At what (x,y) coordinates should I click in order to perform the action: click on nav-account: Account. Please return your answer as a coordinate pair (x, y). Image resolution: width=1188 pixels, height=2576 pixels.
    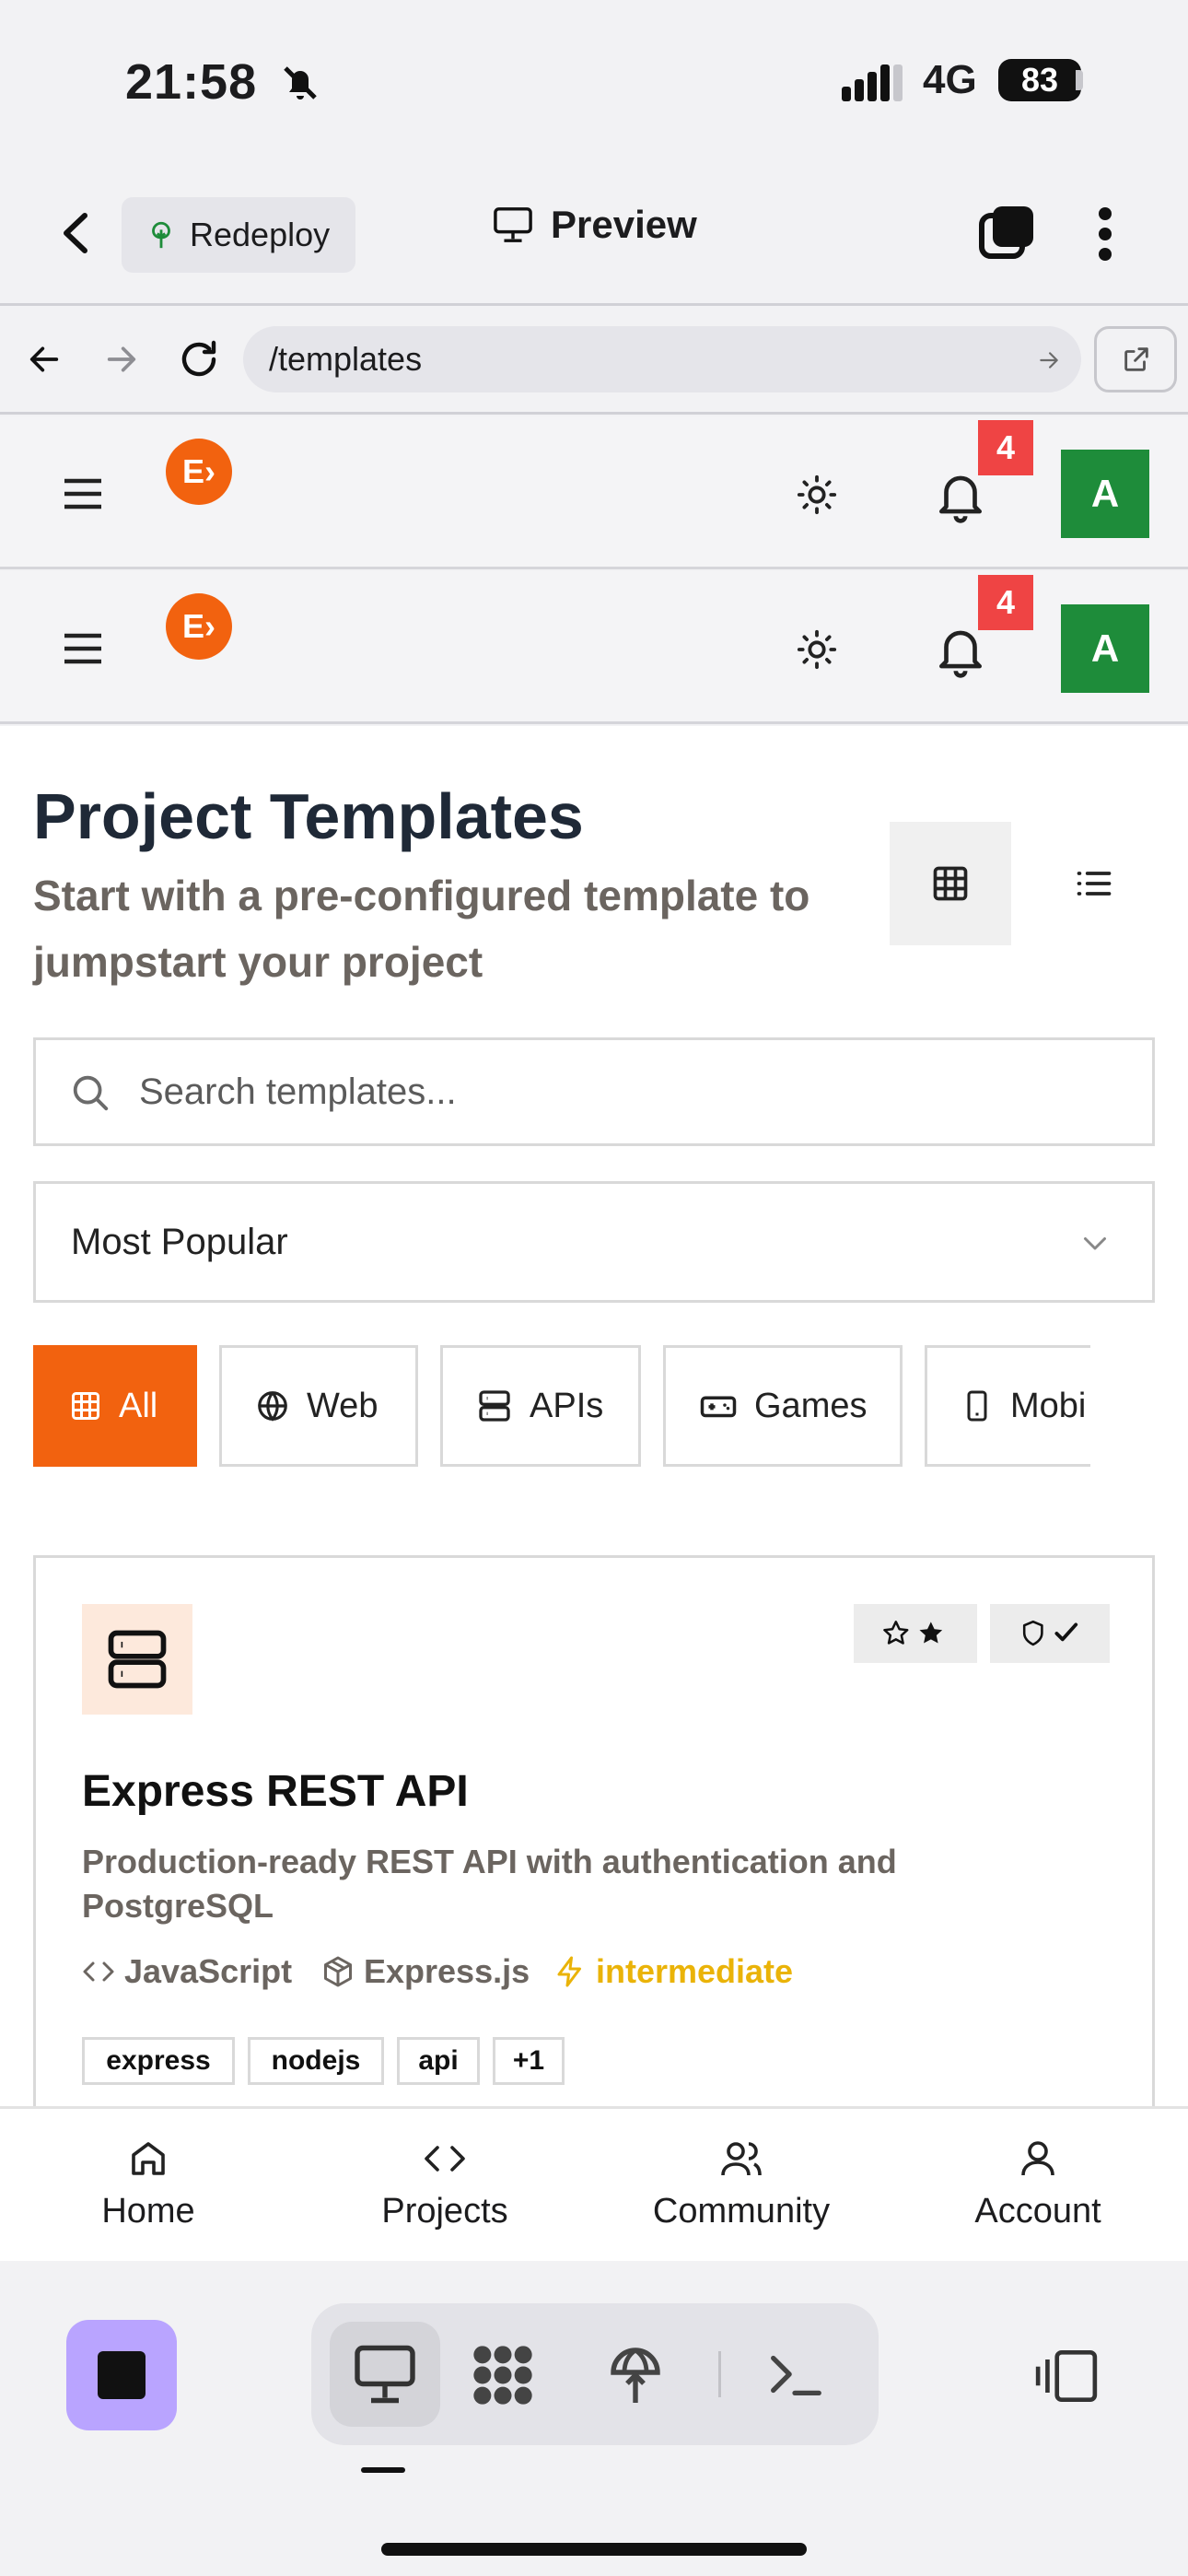
    Looking at the image, I should click on (1038, 2186).